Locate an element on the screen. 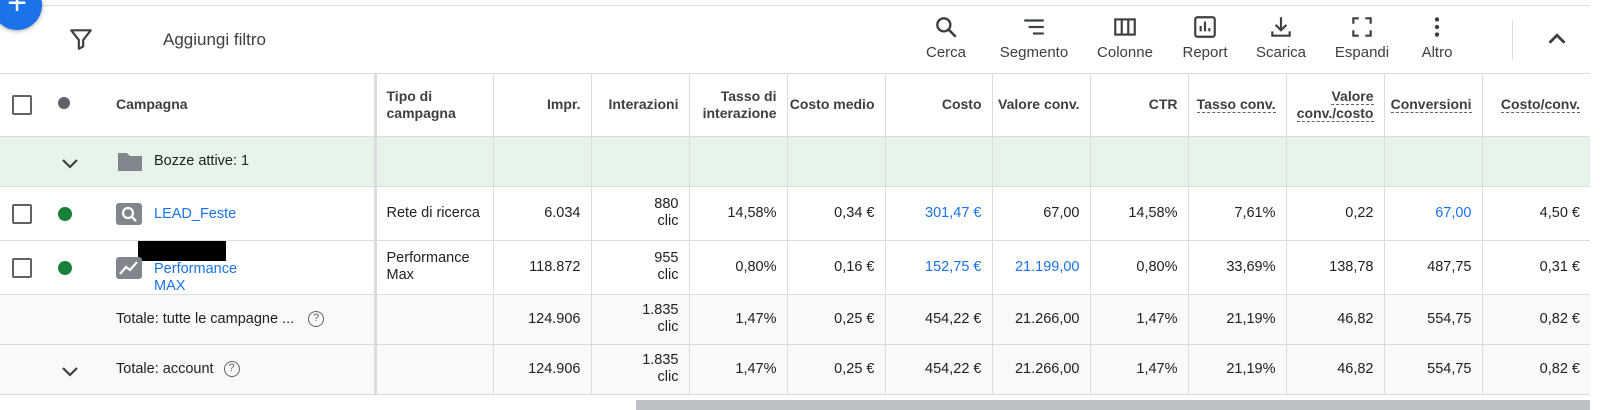 This screenshot has height=410, width=1600. column-header-avg-cost: Costo medio is located at coordinates (836, 105).